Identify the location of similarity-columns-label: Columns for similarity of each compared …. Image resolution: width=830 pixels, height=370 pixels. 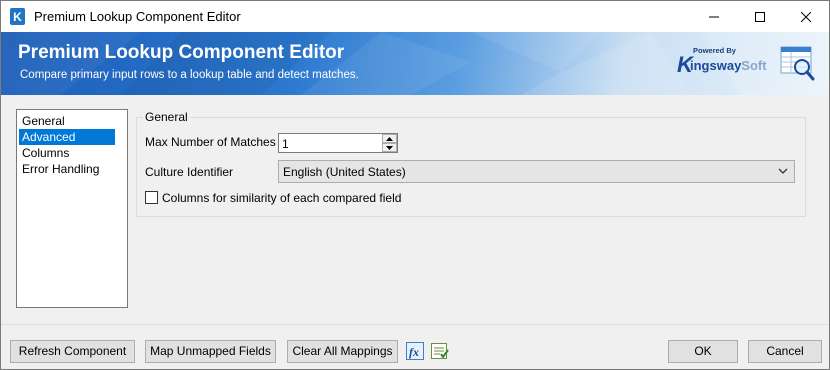
(282, 198).